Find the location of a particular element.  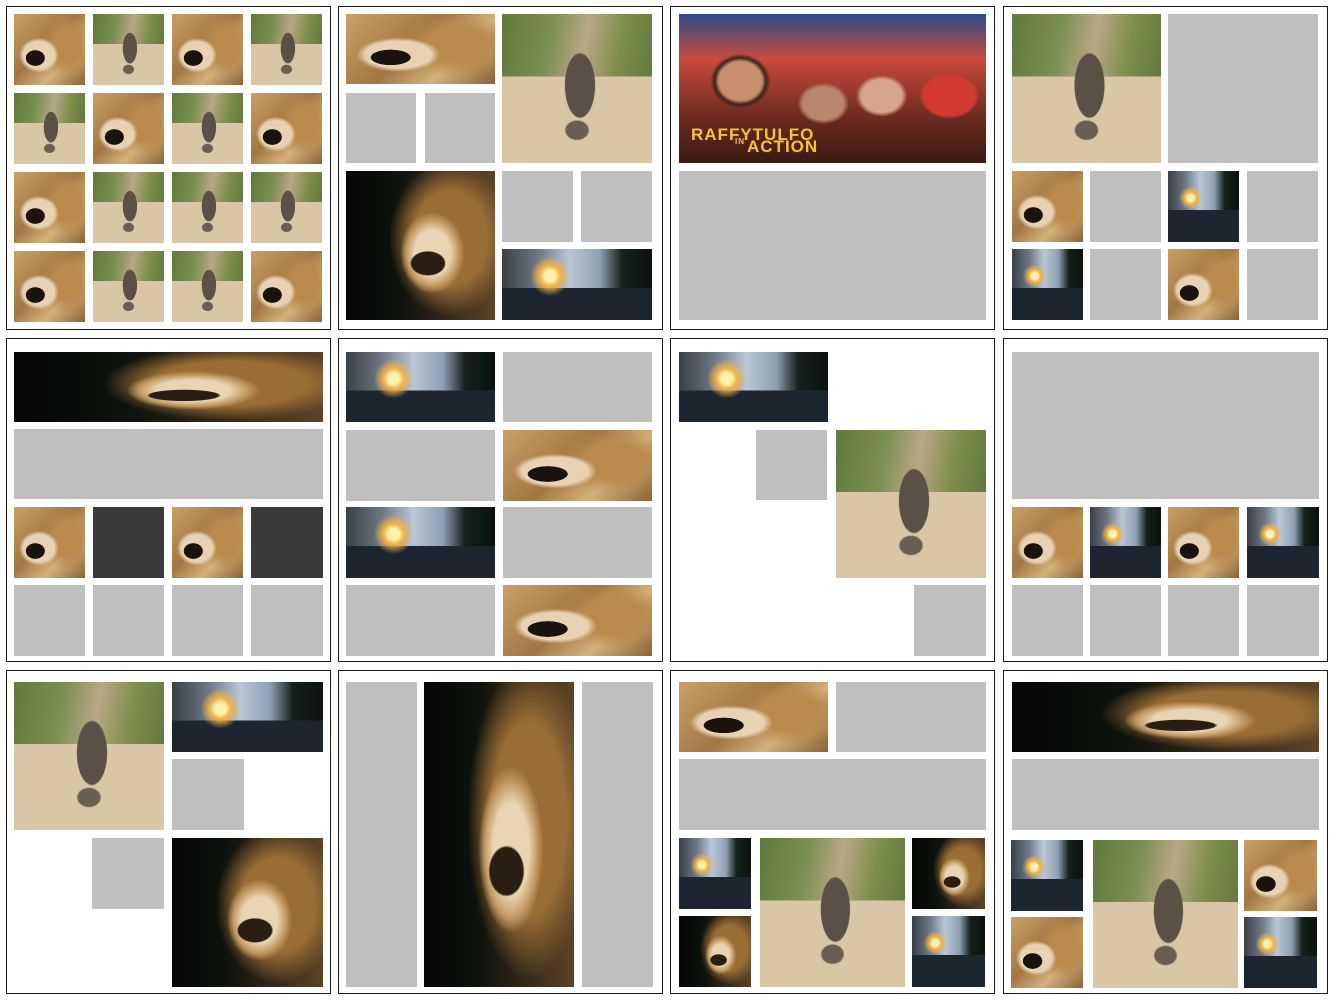

tv-show-subtitle-prefix: IN is located at coordinates (740, 141).